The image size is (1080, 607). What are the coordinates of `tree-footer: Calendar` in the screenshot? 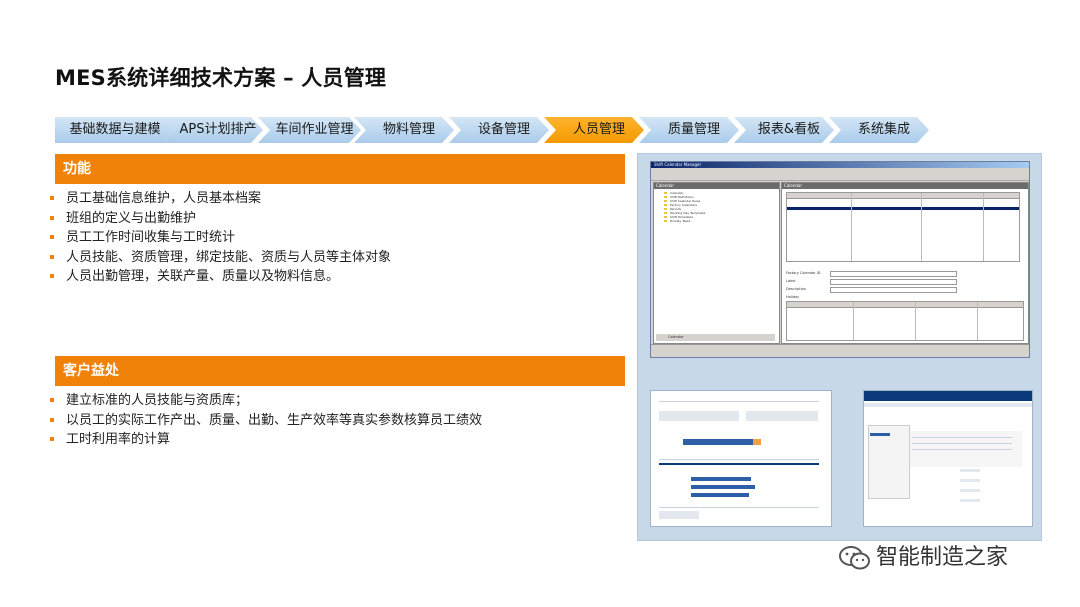 It's located at (715, 337).